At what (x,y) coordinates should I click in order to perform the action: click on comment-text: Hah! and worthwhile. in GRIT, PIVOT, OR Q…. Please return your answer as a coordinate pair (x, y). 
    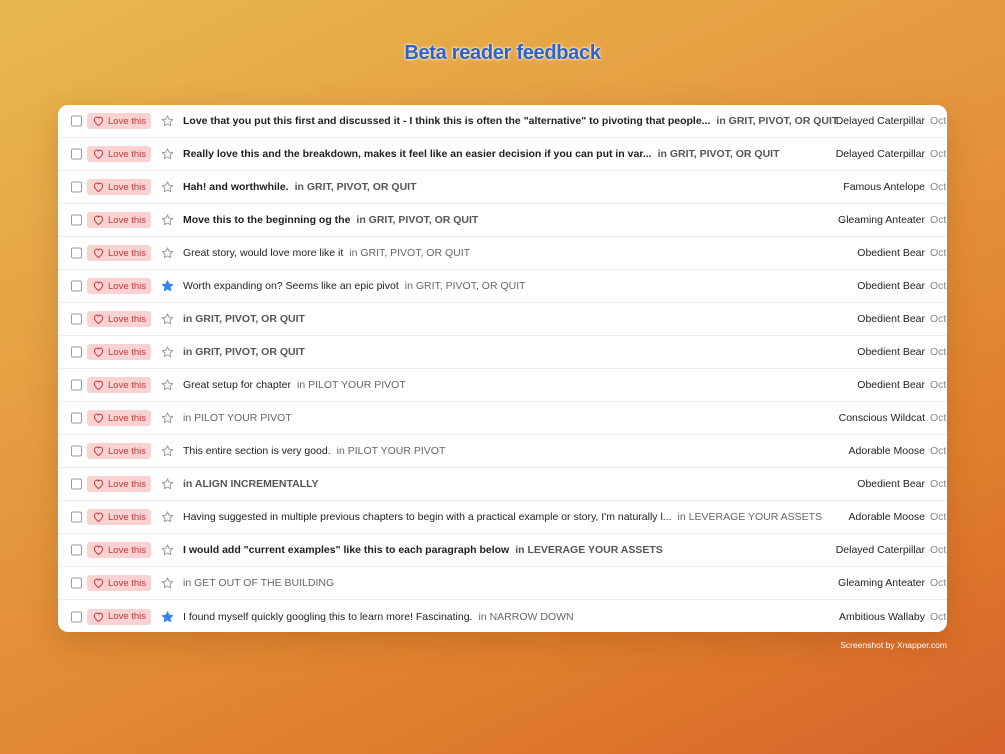
    Looking at the image, I should click on (300, 187).